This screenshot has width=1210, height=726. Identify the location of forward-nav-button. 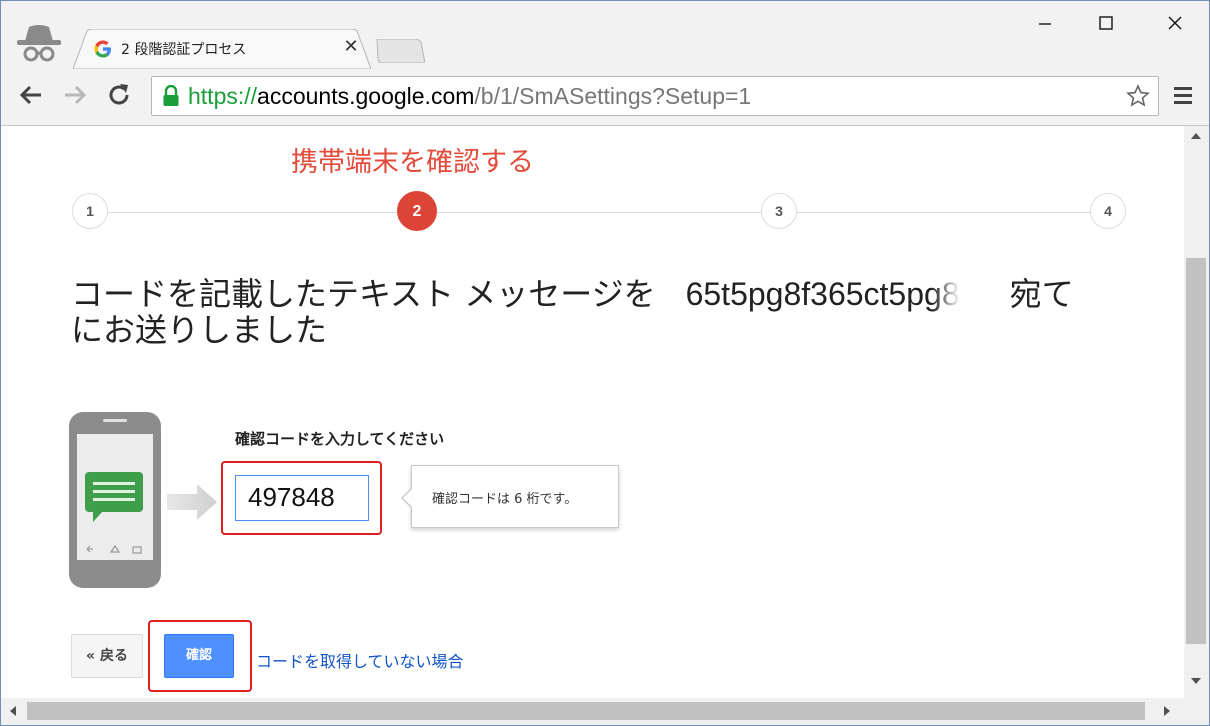
(75, 95).